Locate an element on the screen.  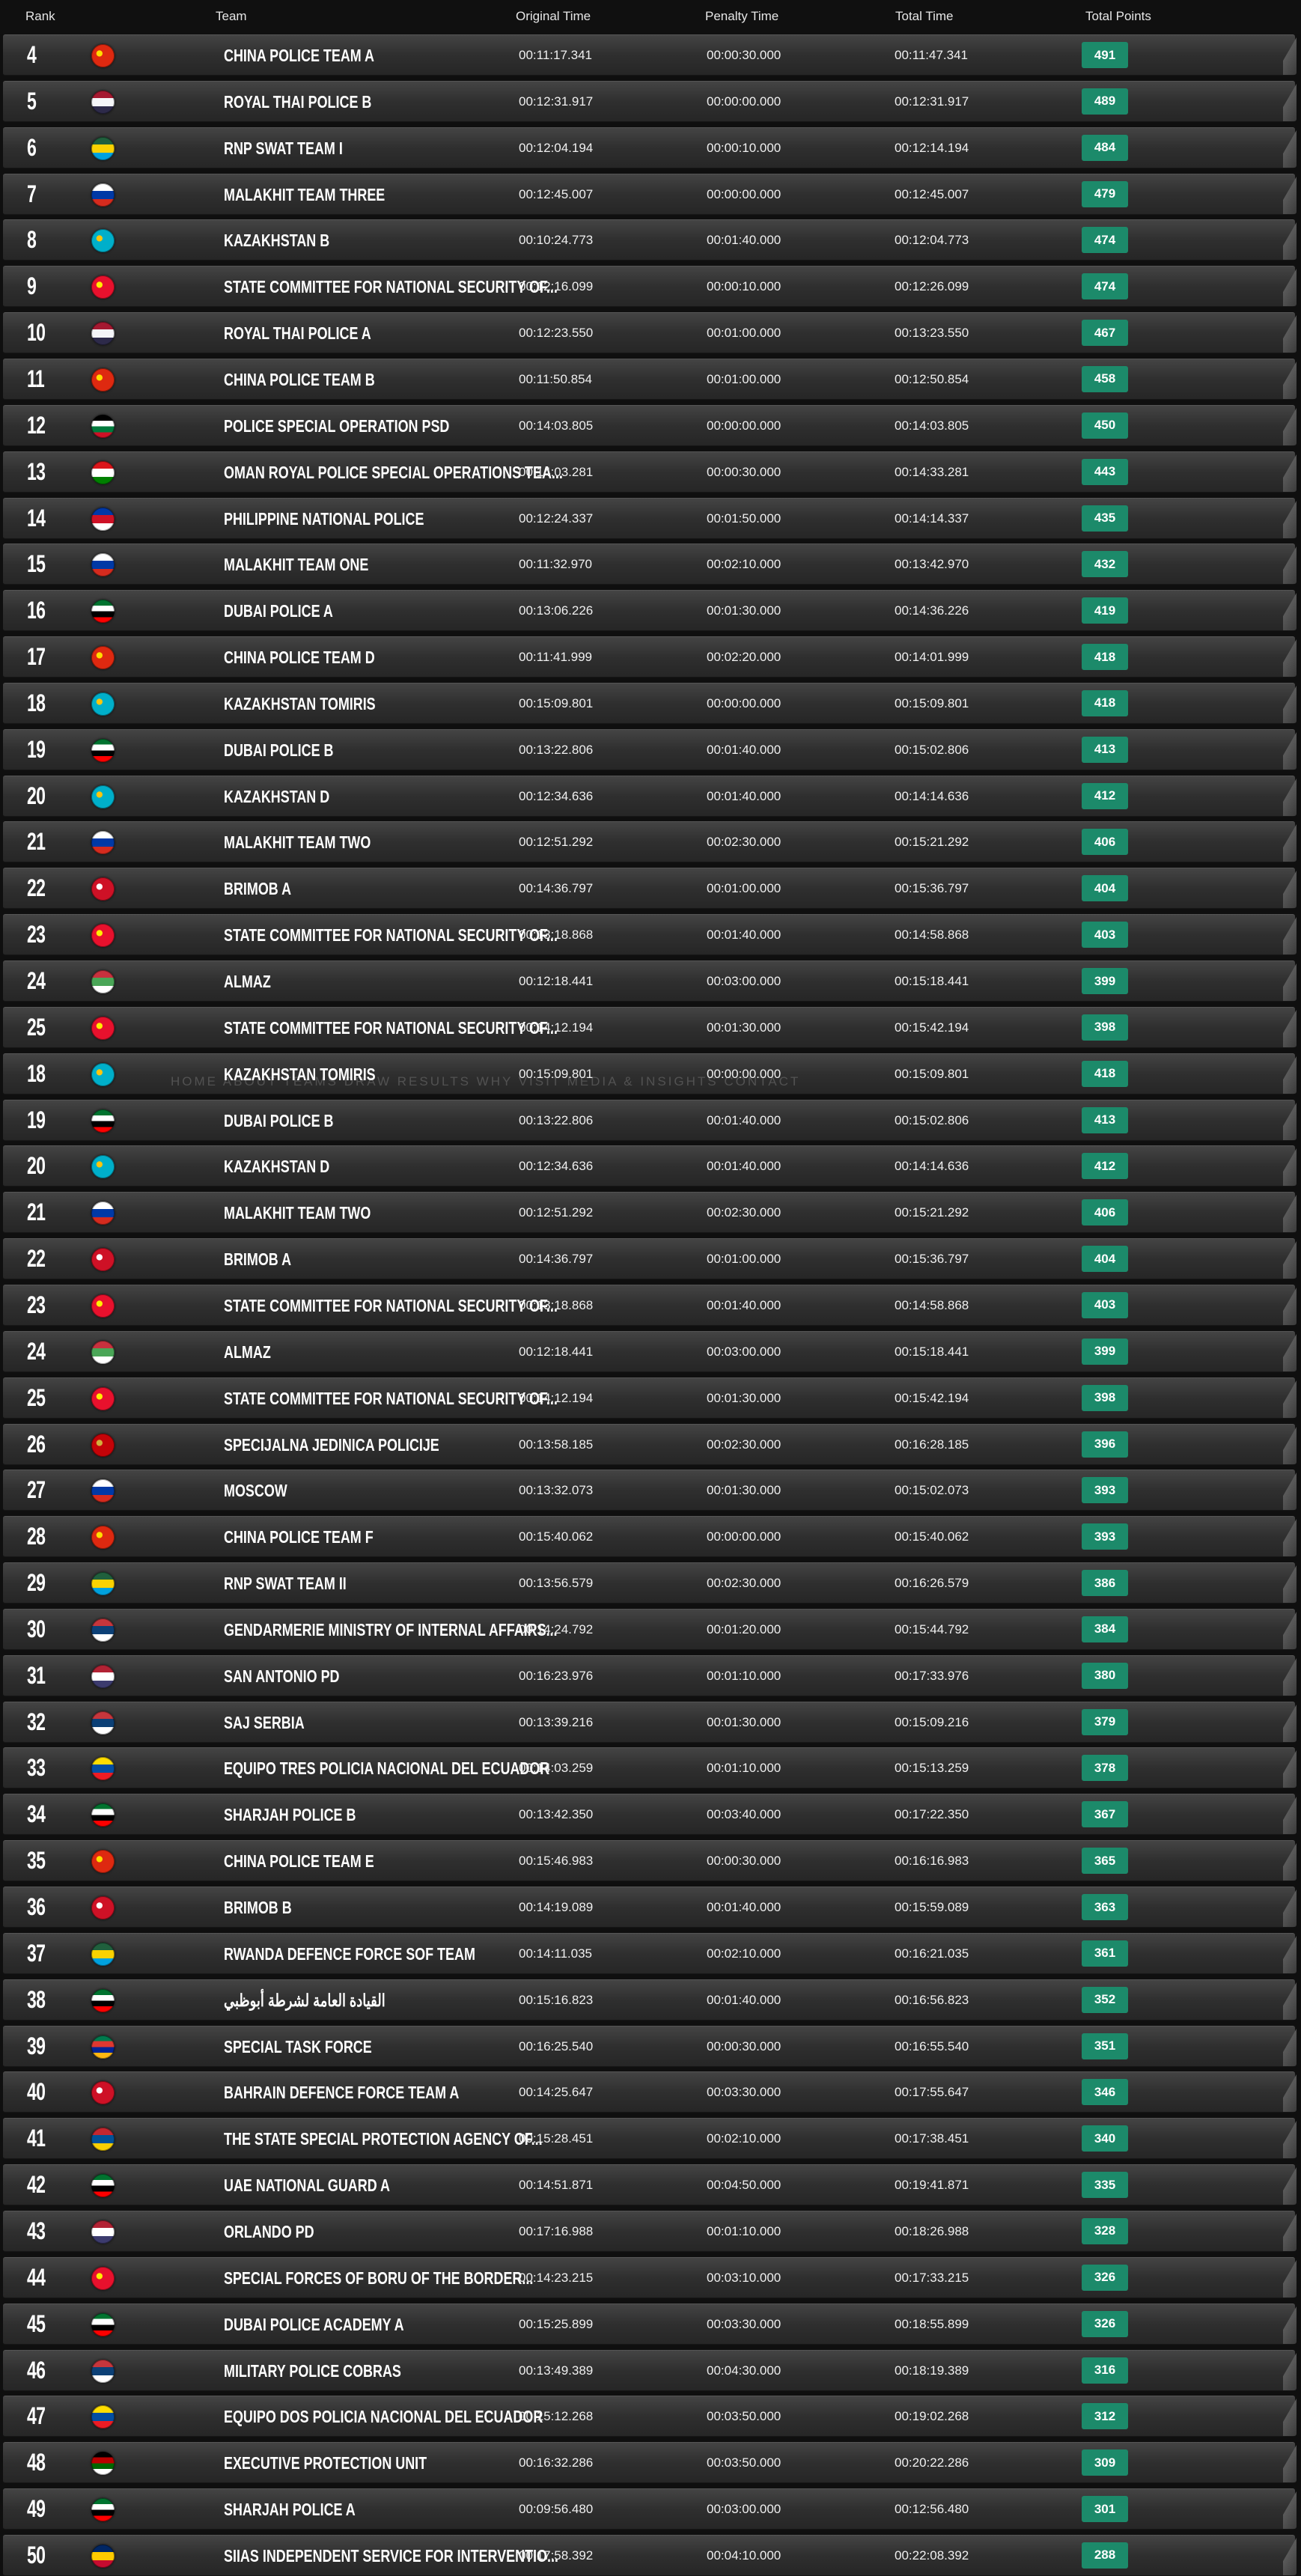
team-name: MOSCOW is located at coordinates (256, 1491).